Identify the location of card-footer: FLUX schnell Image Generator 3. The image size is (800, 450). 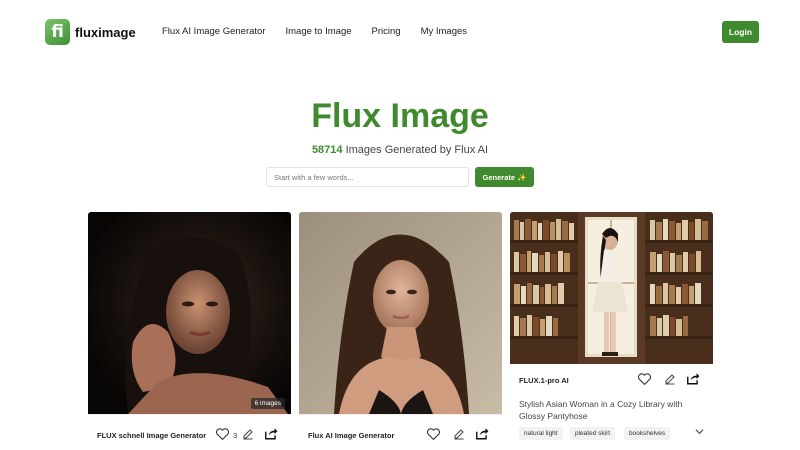
(189, 432).